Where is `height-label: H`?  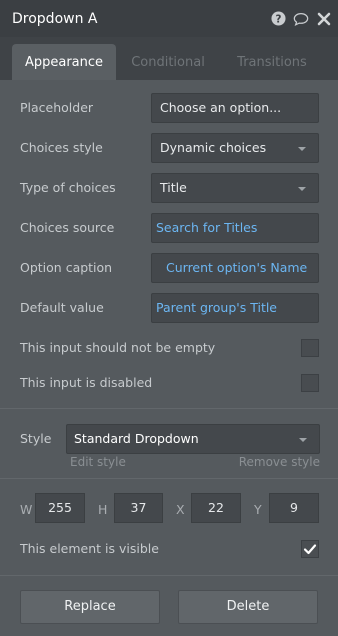
height-label: H is located at coordinates (103, 509).